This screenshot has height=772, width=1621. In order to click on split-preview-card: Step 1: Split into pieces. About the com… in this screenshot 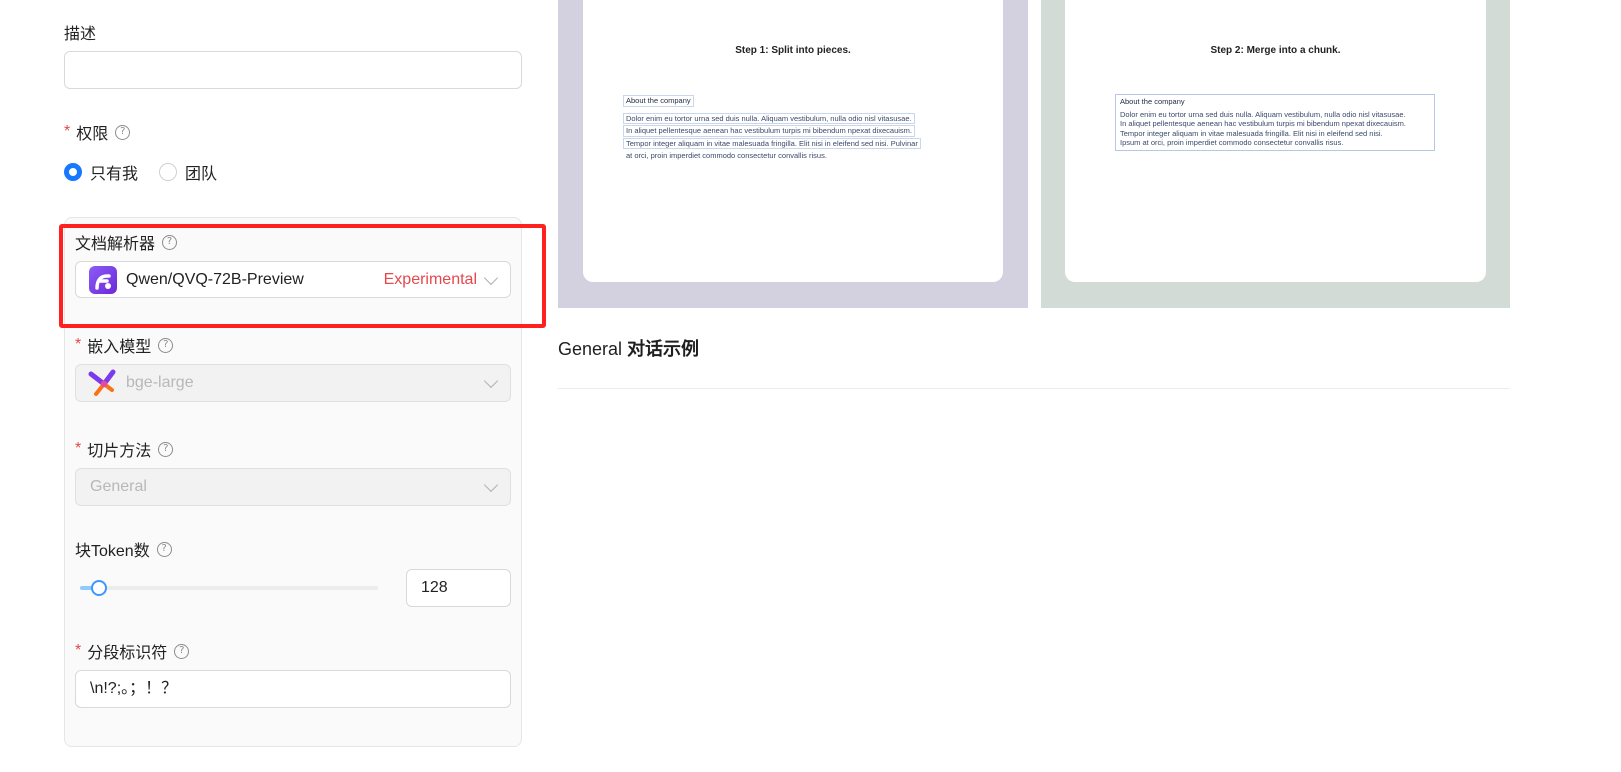, I will do `click(793, 141)`.